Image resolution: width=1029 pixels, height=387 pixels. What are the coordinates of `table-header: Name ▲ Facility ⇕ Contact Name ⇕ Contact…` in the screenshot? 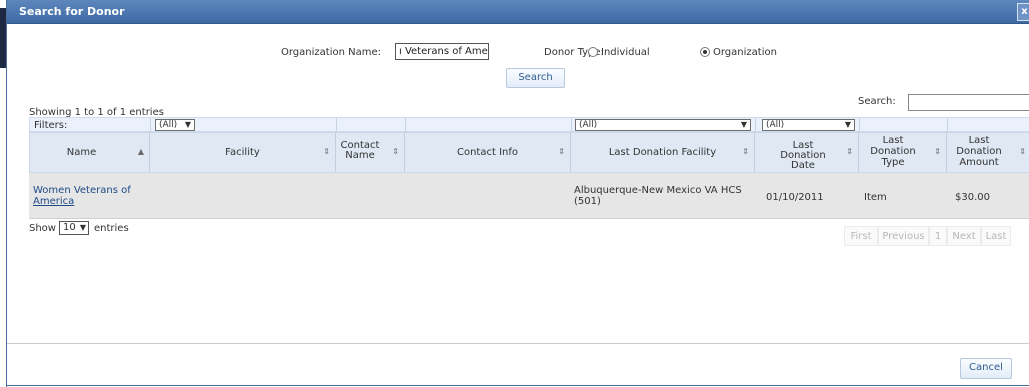 It's located at (529, 152).